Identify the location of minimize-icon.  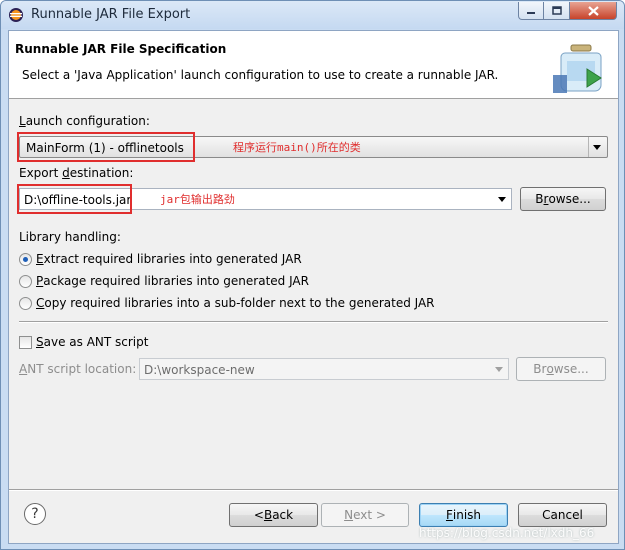
(531, 12).